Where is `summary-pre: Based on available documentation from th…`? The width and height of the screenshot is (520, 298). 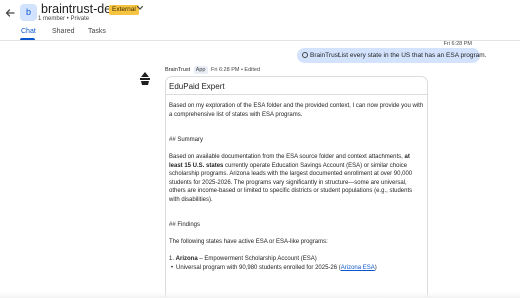
summary-pre: Based on available documentation from th… is located at coordinates (287, 157).